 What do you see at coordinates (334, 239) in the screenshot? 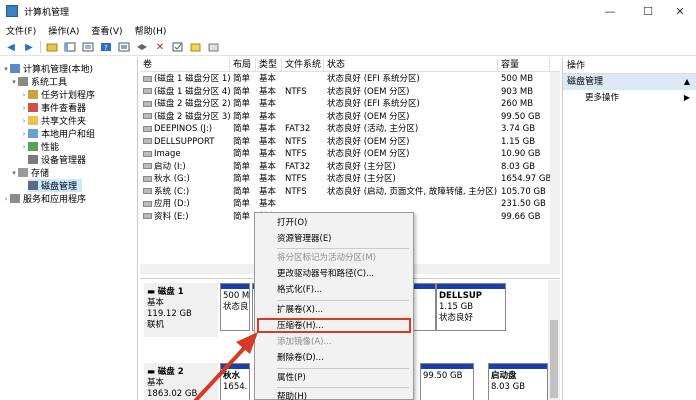
I see `menu-item-explorer: 资源管理器(E)` at bounding box center [334, 239].